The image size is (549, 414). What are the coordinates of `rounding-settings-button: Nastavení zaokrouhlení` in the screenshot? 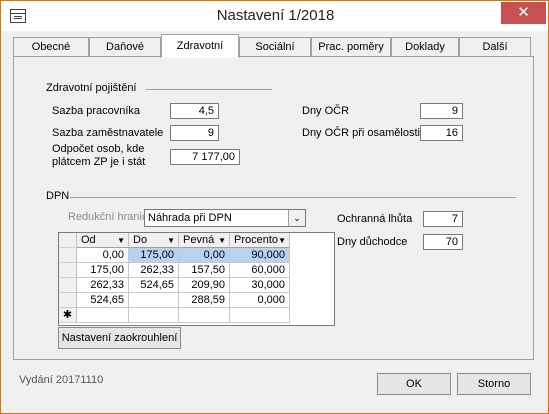 It's located at (119, 338).